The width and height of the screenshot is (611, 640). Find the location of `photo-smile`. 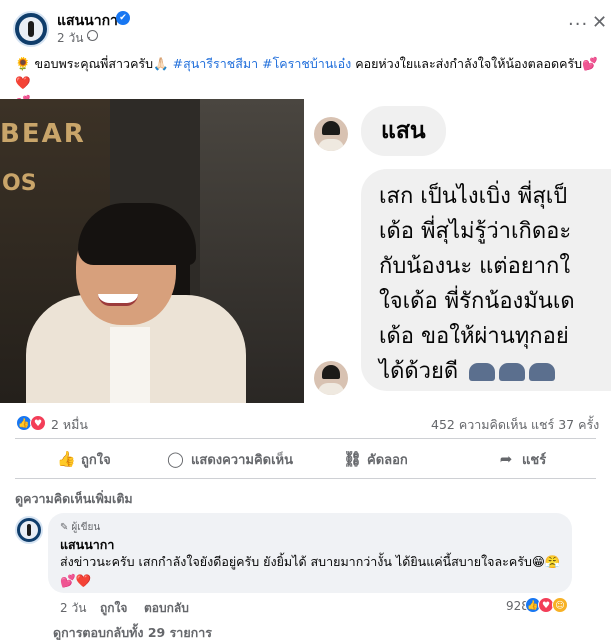

photo-smile is located at coordinates (118, 300).